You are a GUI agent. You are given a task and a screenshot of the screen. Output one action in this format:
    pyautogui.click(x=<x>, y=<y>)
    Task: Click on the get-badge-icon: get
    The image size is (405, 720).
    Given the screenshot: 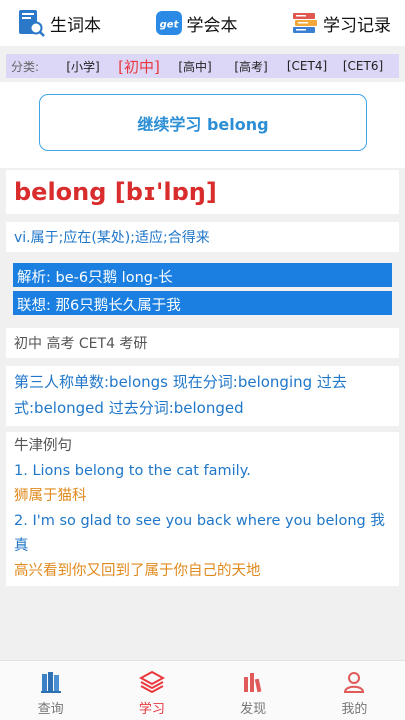 What is the action you would take?
    pyautogui.click(x=168, y=23)
    